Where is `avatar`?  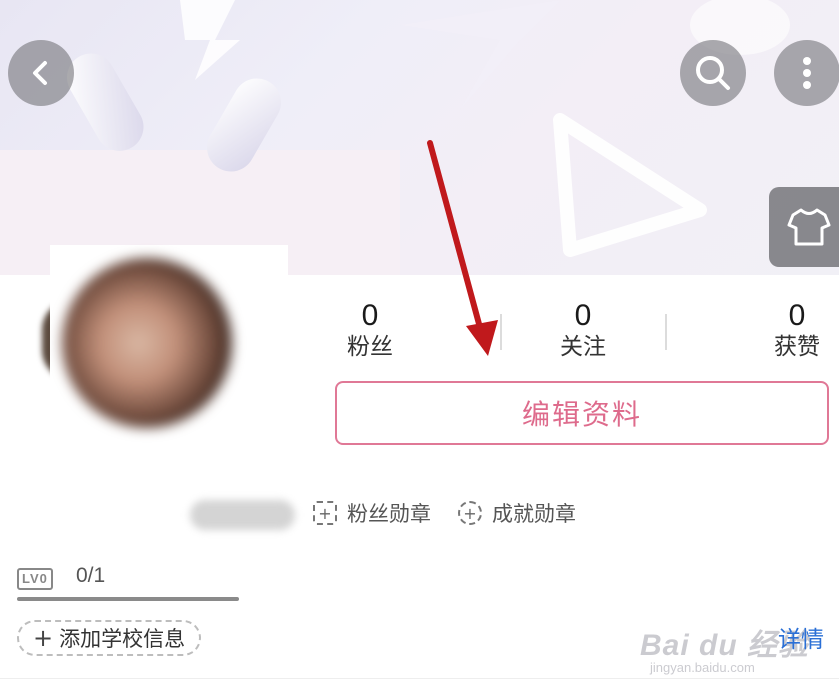
avatar is located at coordinates (147, 343).